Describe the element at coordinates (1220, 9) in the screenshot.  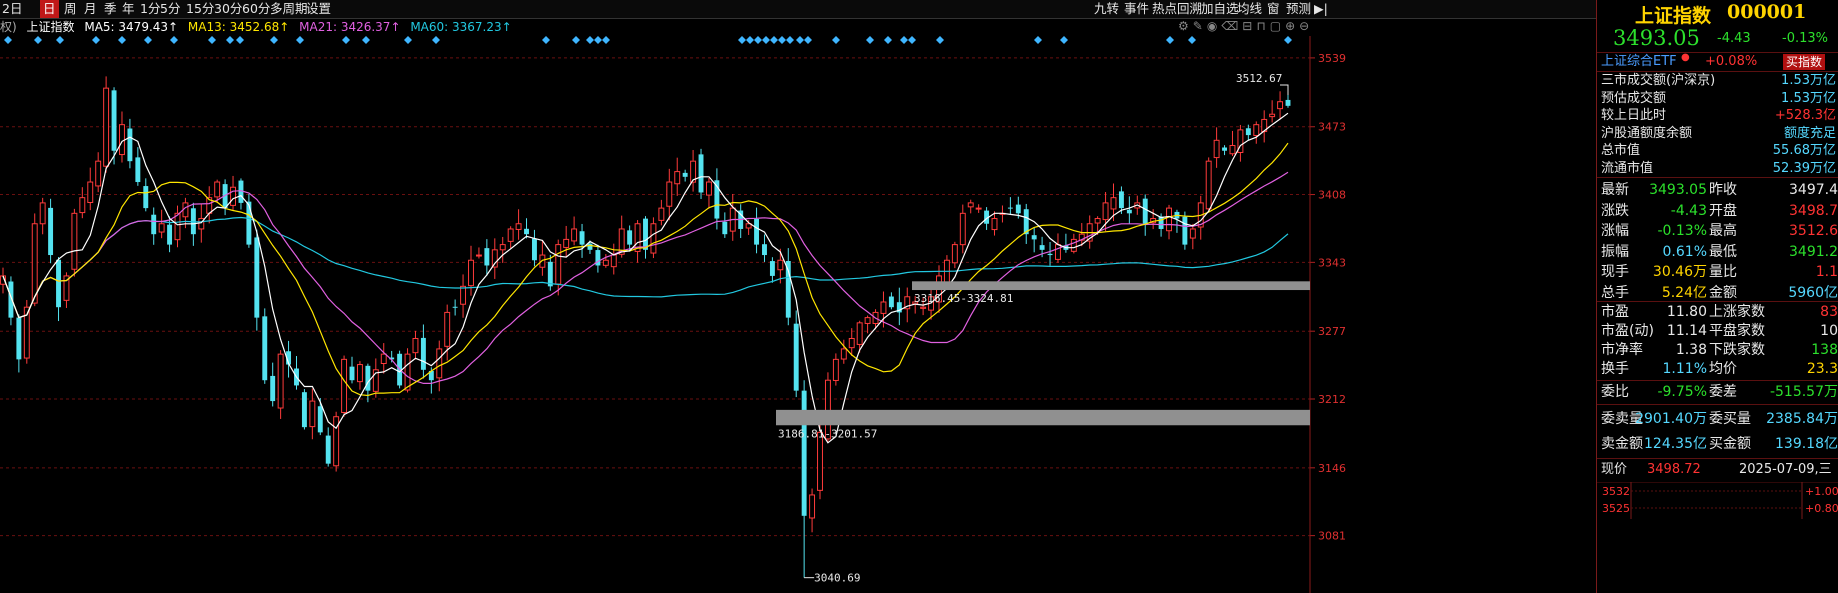
I see `tool-button-3: 加自选` at that location.